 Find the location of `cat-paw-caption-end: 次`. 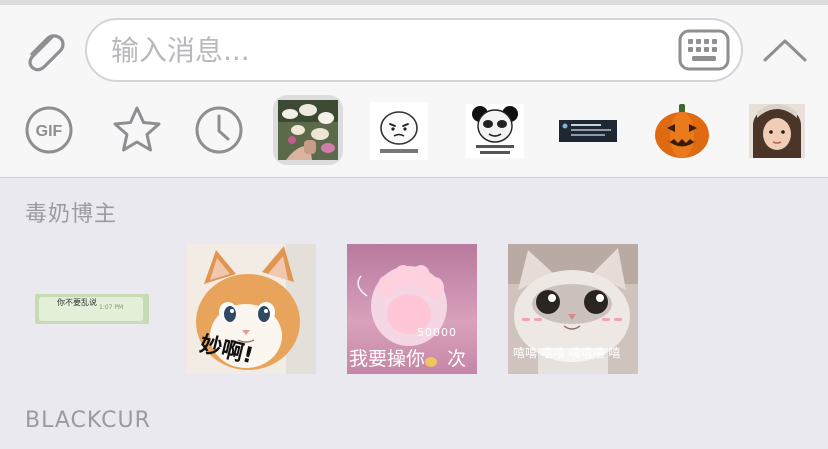

cat-paw-caption-end: 次 is located at coordinates (457, 359).